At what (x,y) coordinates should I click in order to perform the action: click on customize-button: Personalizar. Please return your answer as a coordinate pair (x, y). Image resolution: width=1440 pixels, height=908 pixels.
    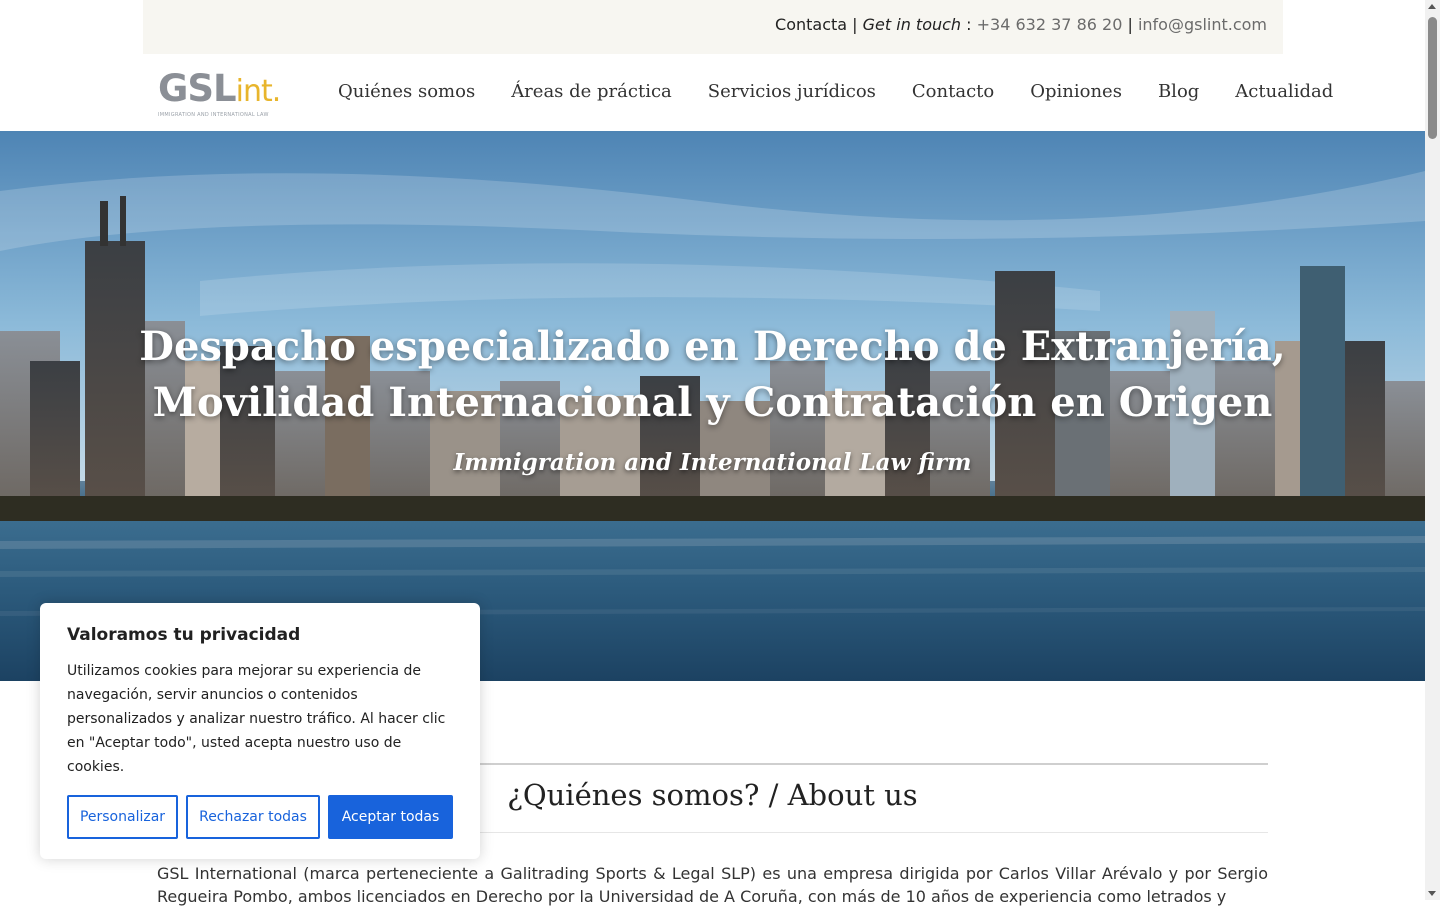
    Looking at the image, I should click on (122, 817).